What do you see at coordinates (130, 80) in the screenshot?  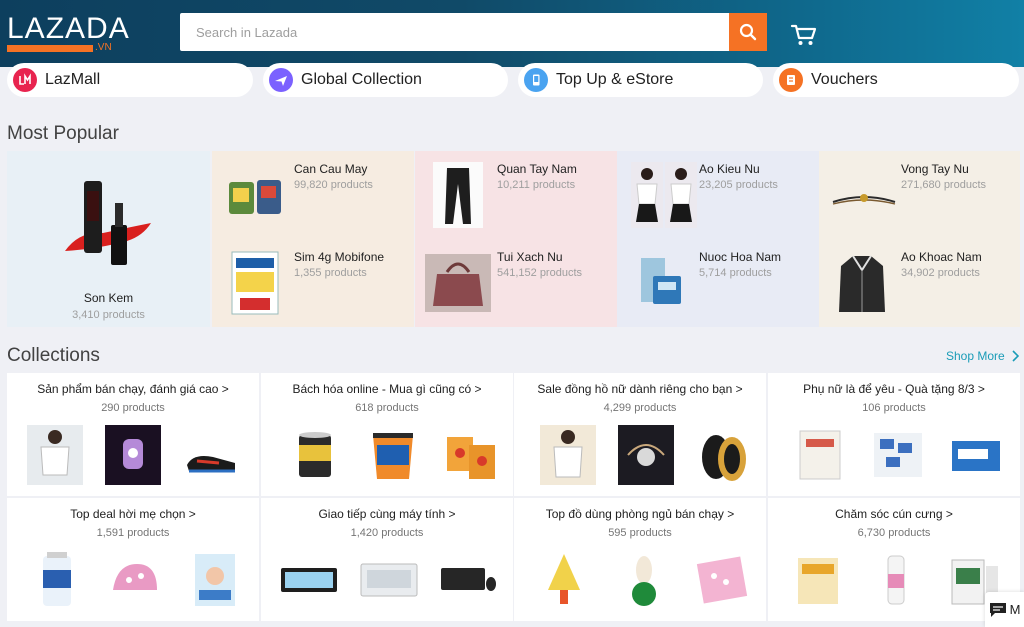 I see `pill-lazmall: LazMall` at bounding box center [130, 80].